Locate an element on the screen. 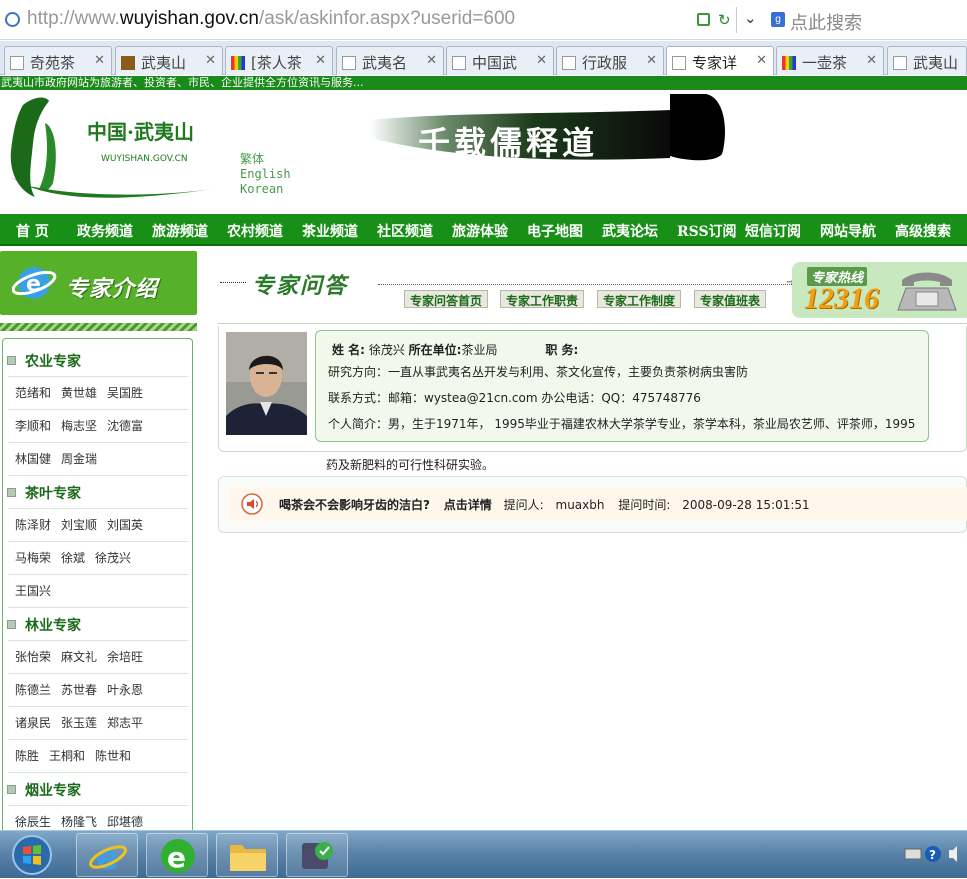 Image resolution: width=967 pixels, height=879 pixels. tab-6: 行政服 ✕ is located at coordinates (610, 60).